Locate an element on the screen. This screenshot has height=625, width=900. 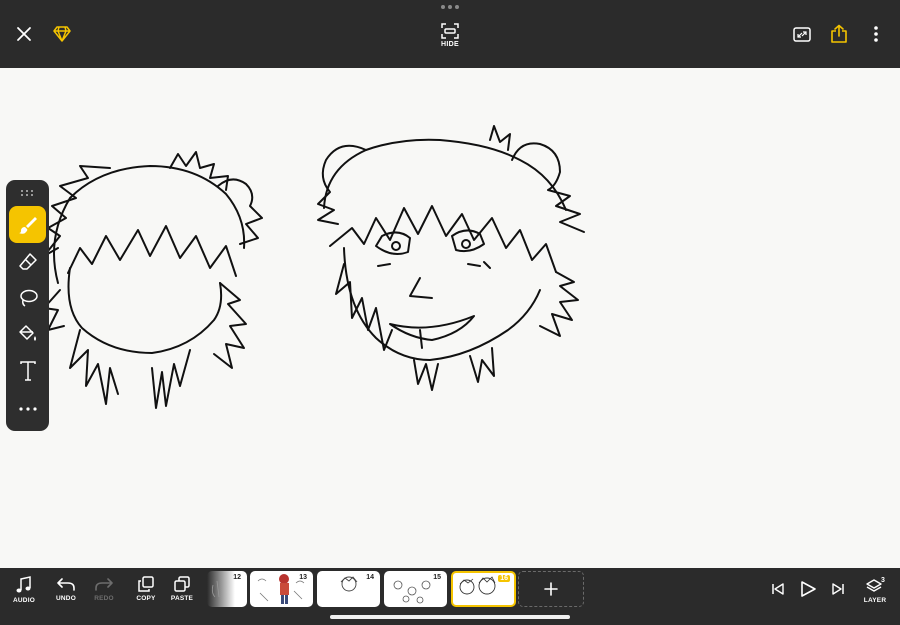
hide-label: HIDE is located at coordinates (450, 44).